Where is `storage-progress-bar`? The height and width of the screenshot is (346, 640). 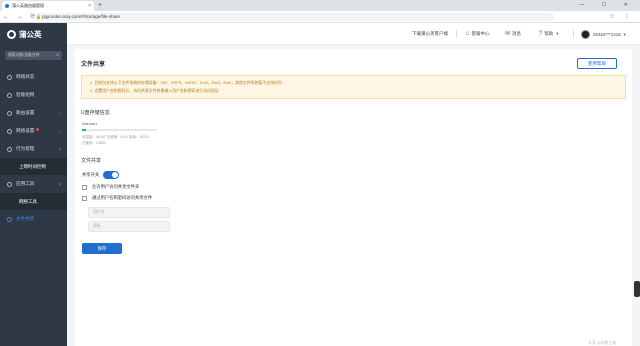
storage-progress-bar is located at coordinates (119, 130).